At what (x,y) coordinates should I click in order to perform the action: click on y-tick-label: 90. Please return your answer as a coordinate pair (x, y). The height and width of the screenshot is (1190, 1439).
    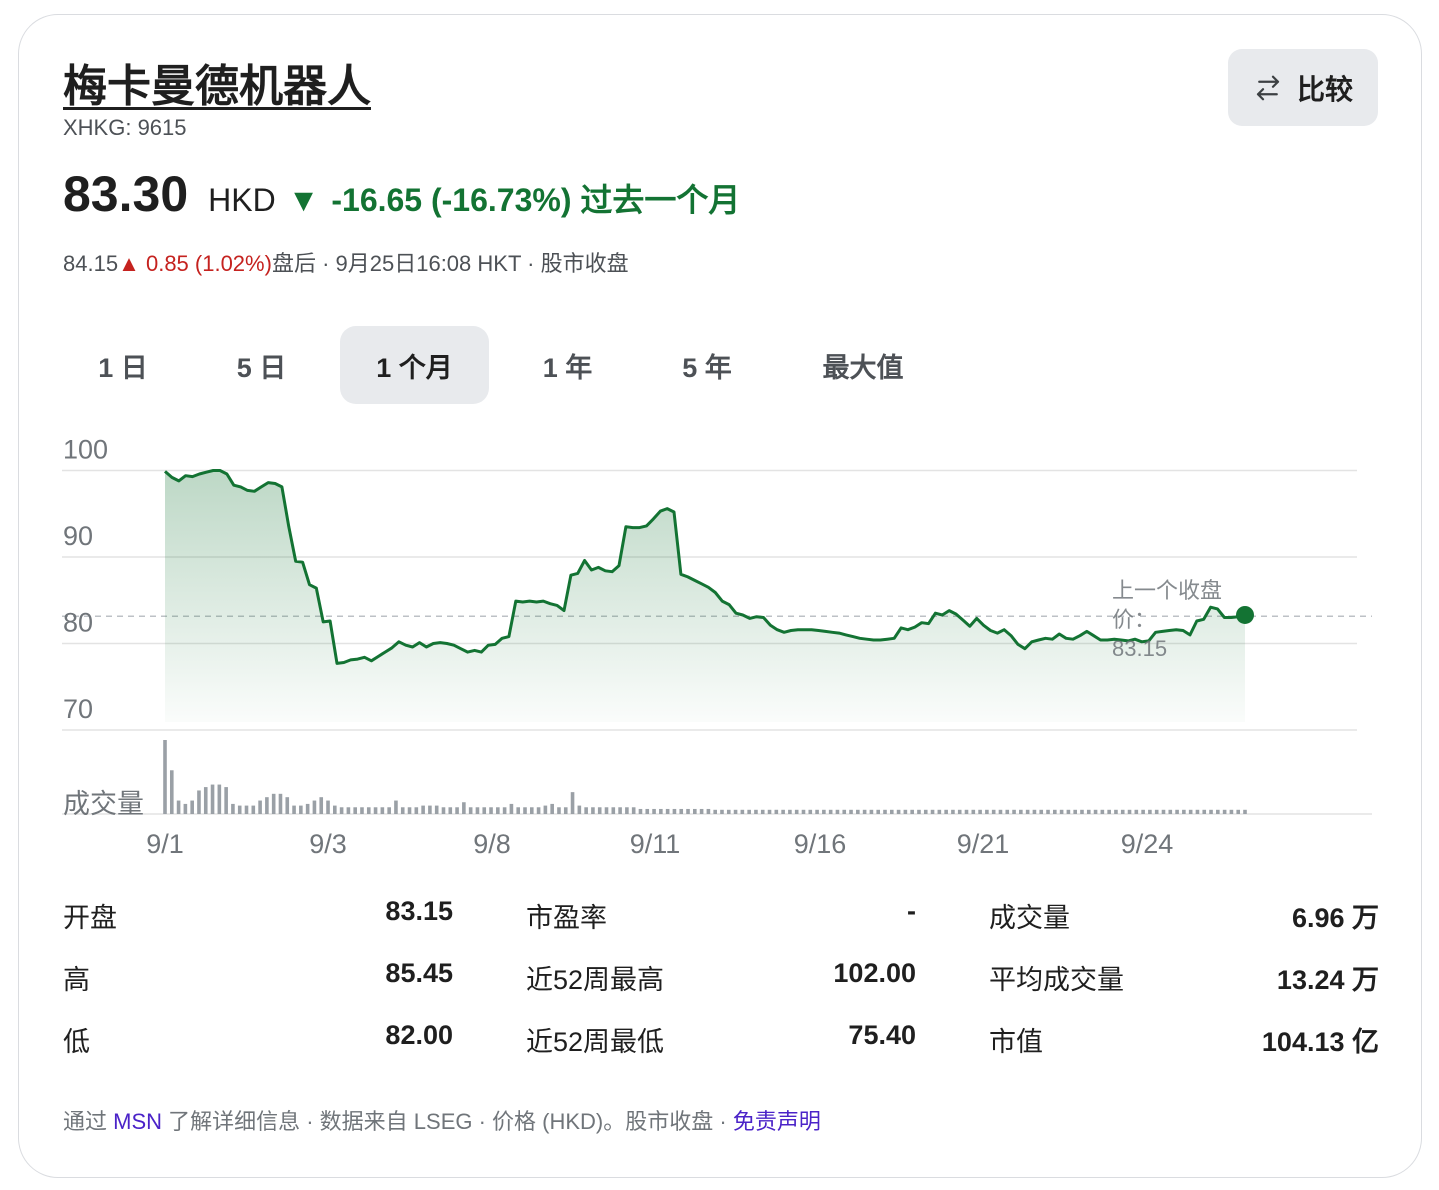
    Looking at the image, I should click on (78, 536).